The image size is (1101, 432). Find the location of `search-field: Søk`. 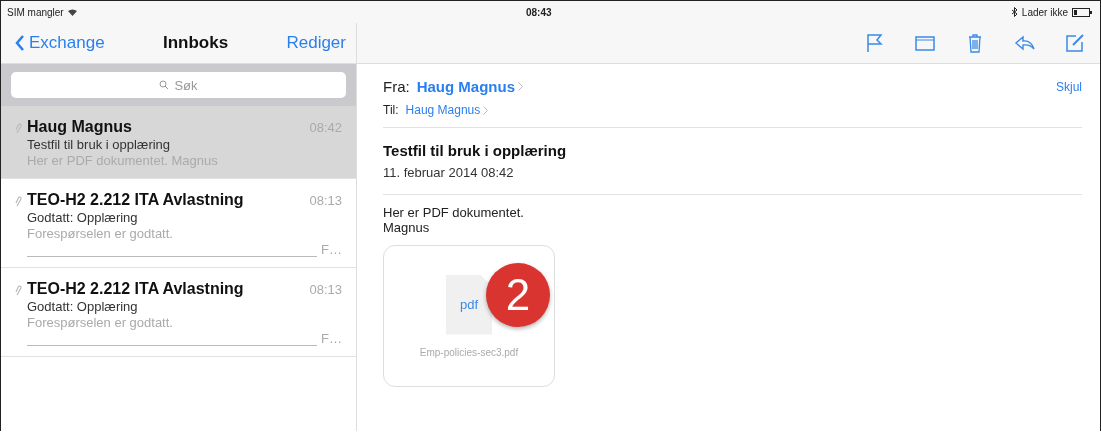

search-field: Søk is located at coordinates (178, 85).